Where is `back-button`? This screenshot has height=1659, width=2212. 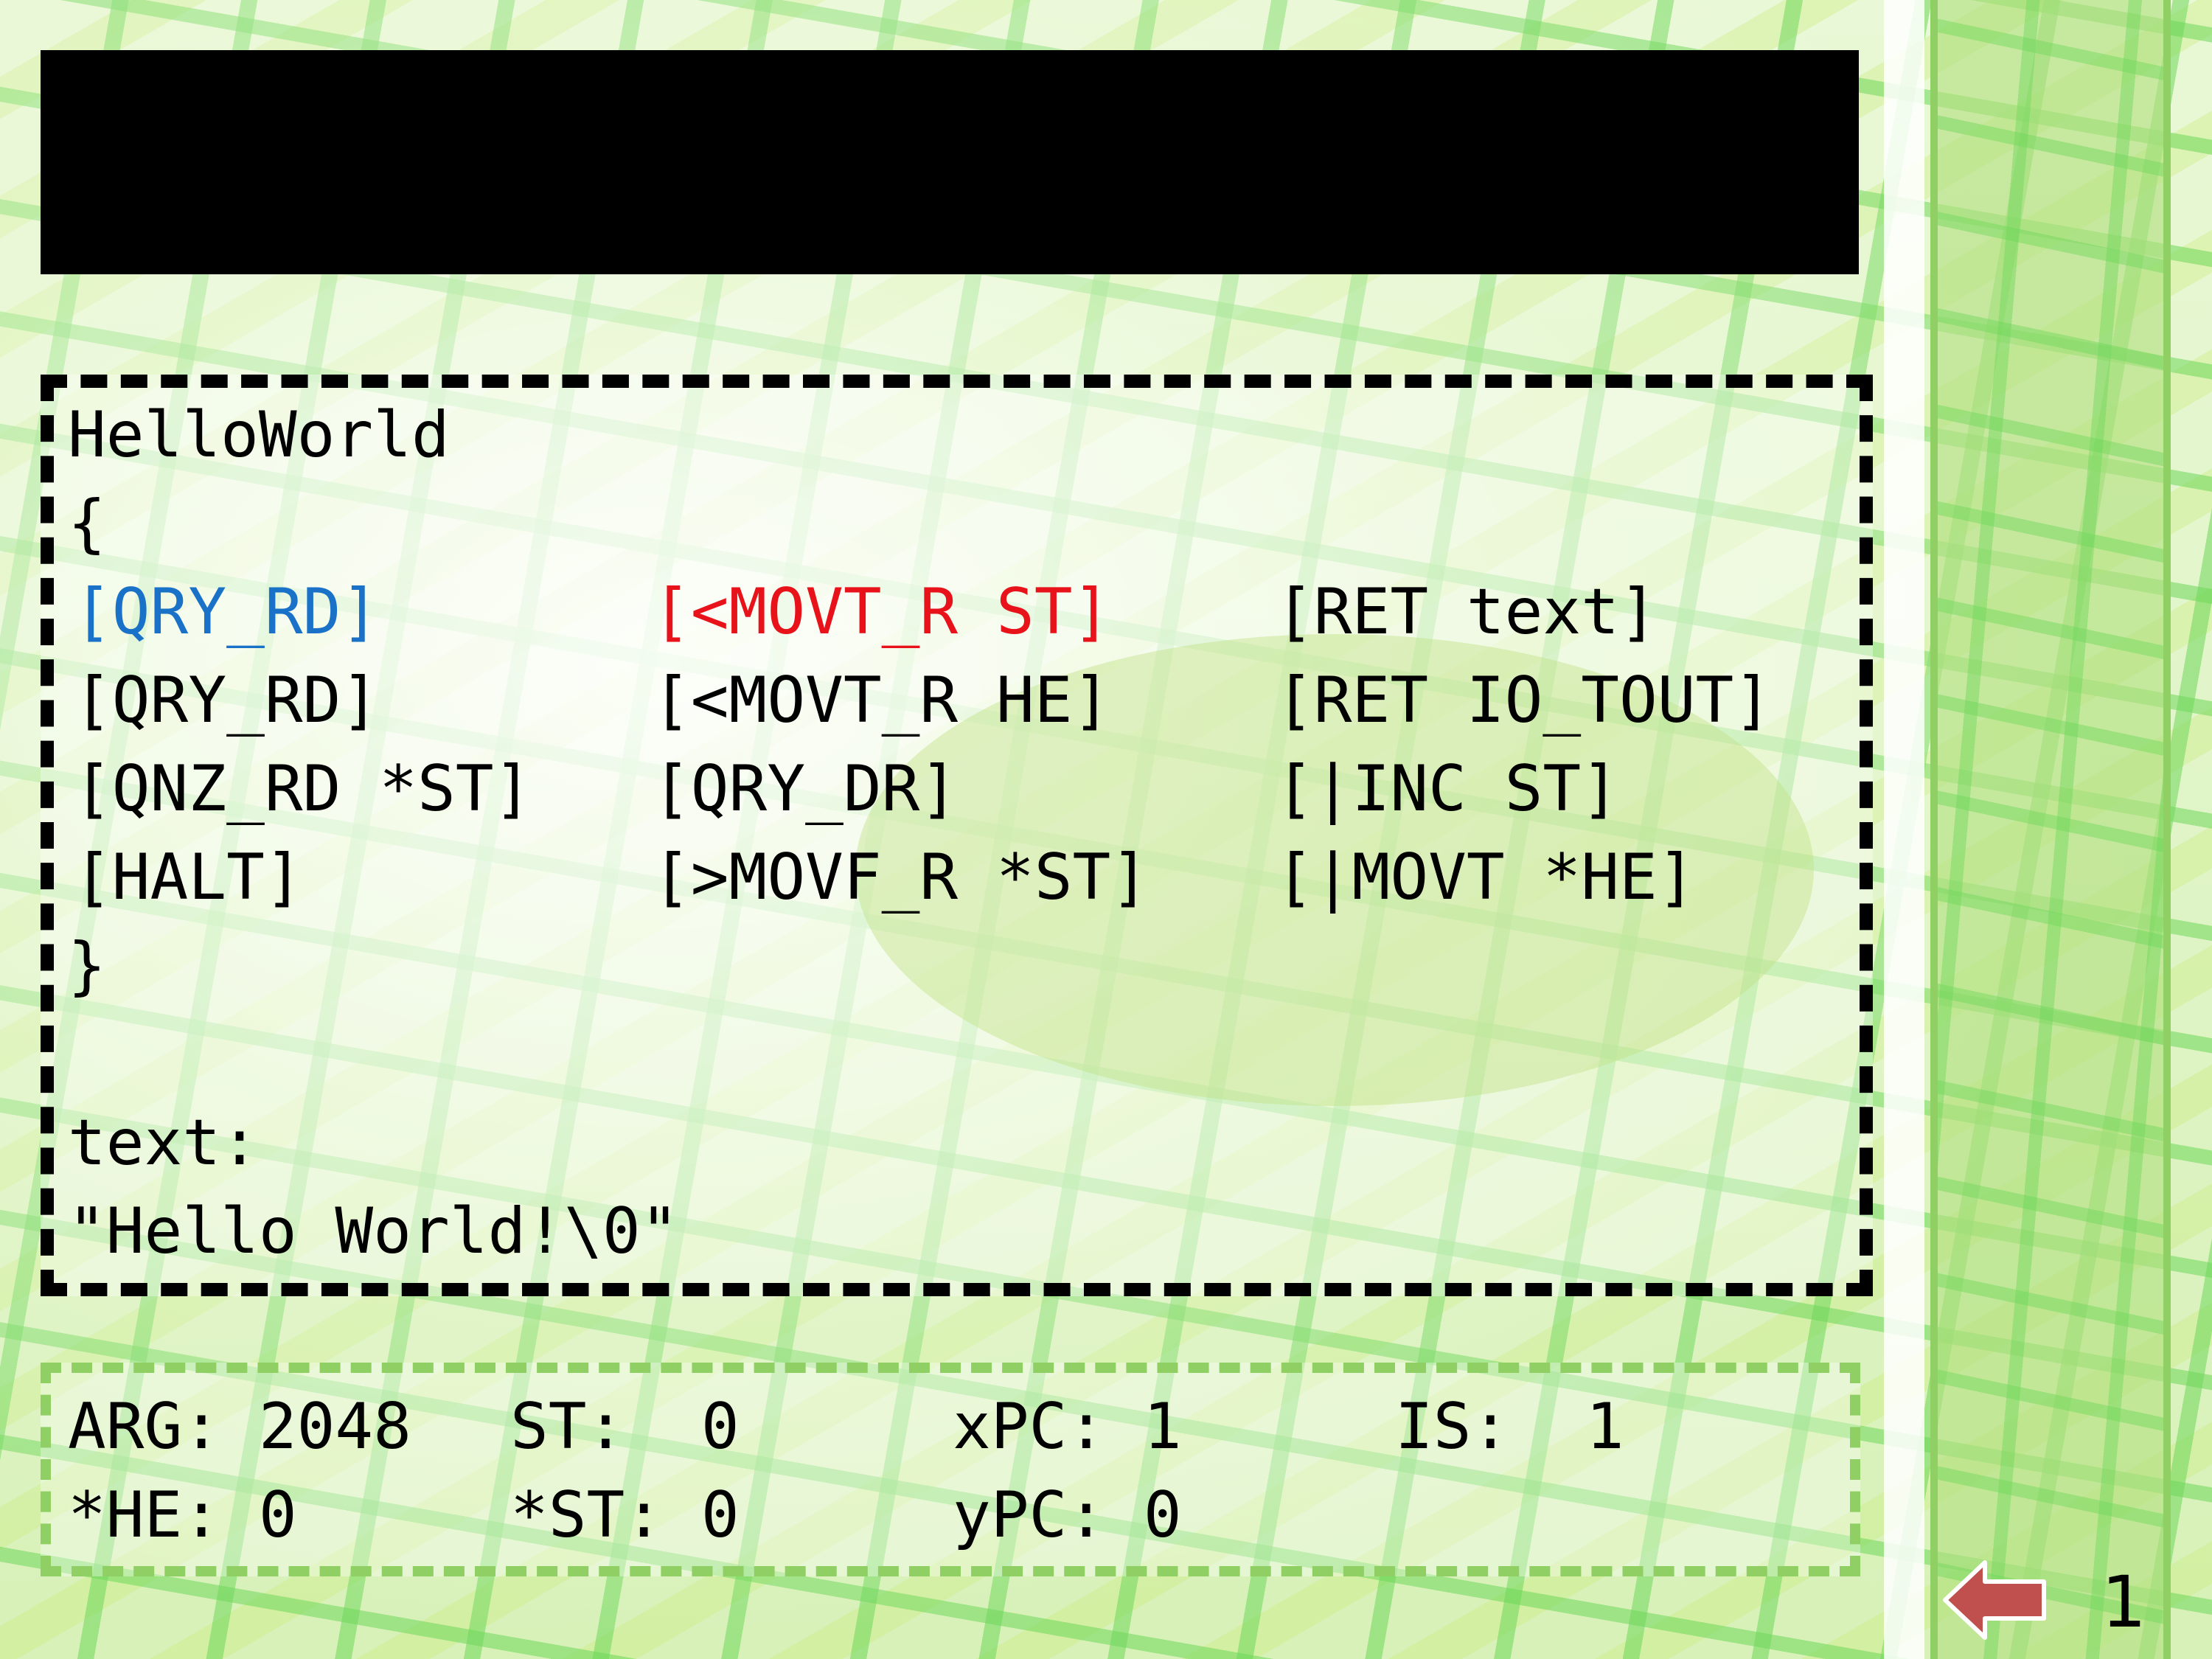 back-button is located at coordinates (1994, 1600).